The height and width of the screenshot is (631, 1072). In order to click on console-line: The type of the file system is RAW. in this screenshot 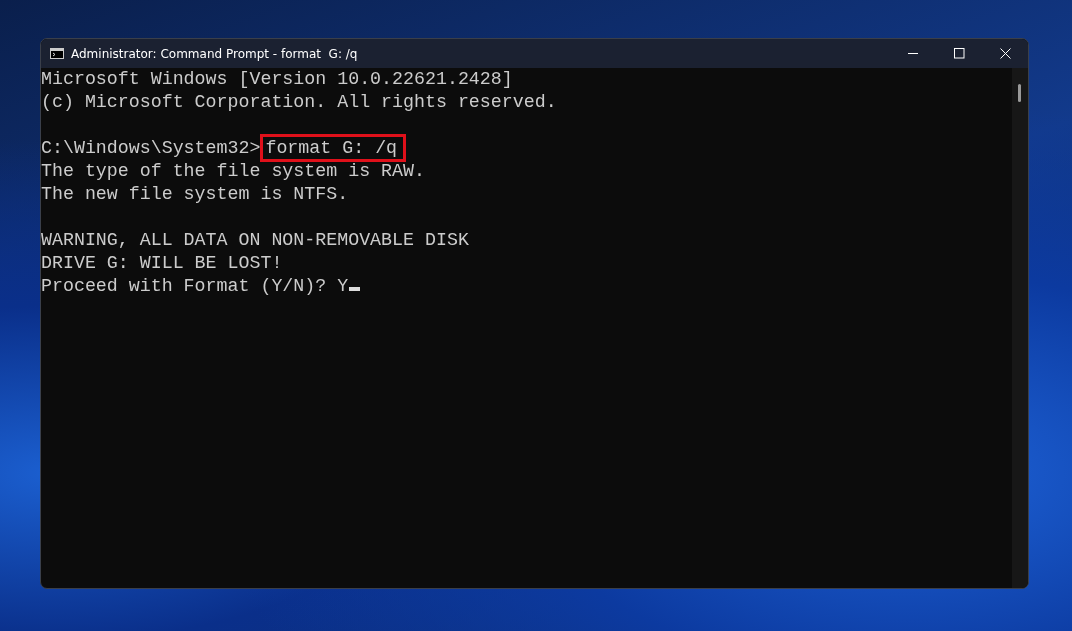, I will do `click(233, 171)`.